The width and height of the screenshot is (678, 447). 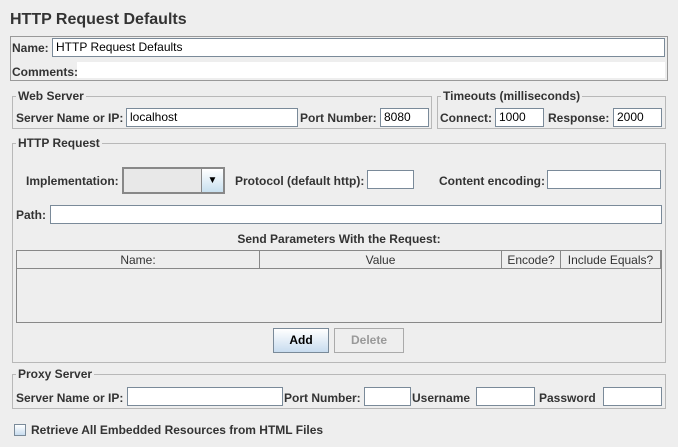 I want to click on proxy-password-label: Password, so click(x=567, y=398).